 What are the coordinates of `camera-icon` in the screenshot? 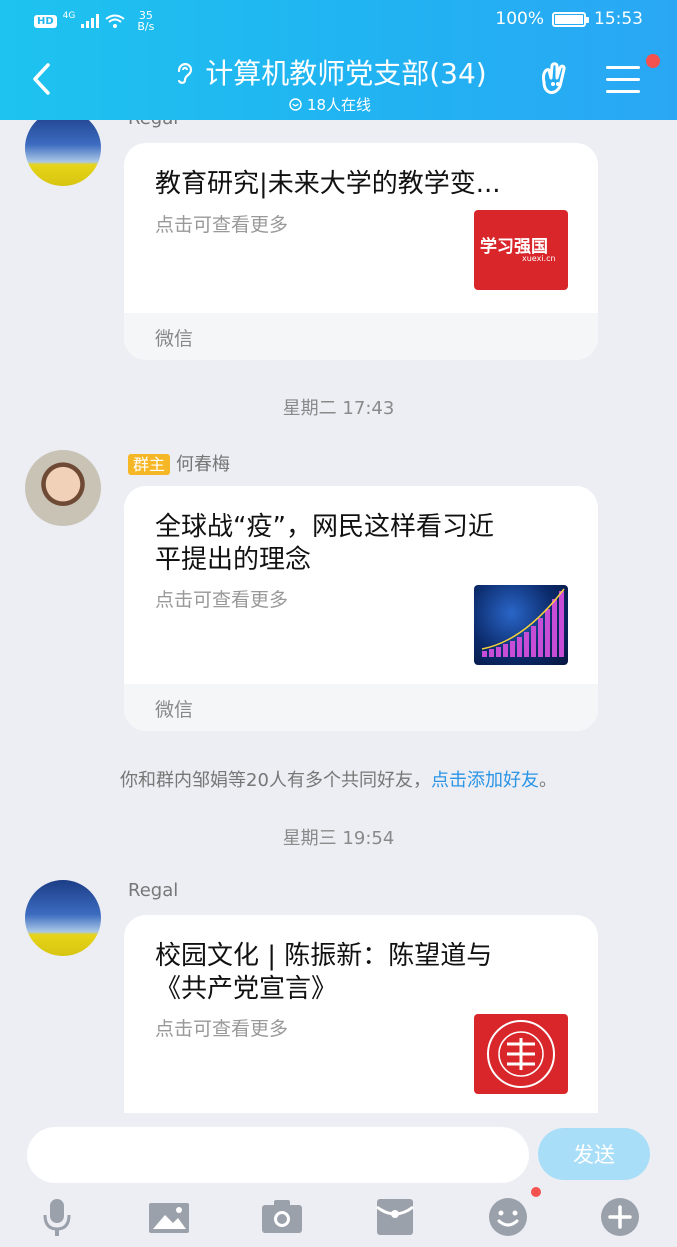 It's located at (282, 1217).